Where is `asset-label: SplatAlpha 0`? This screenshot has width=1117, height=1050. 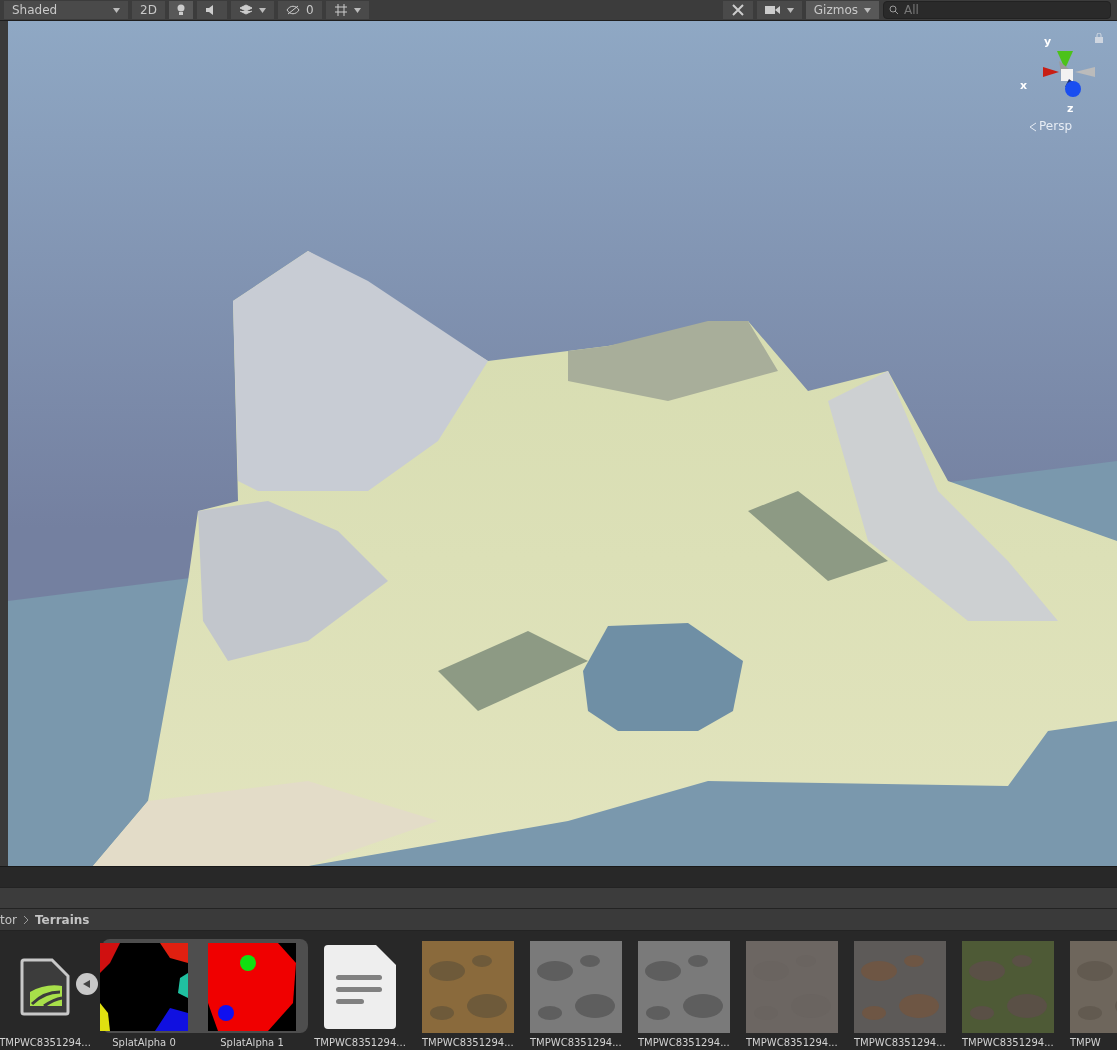 asset-label: SplatAlpha 0 is located at coordinates (144, 1042).